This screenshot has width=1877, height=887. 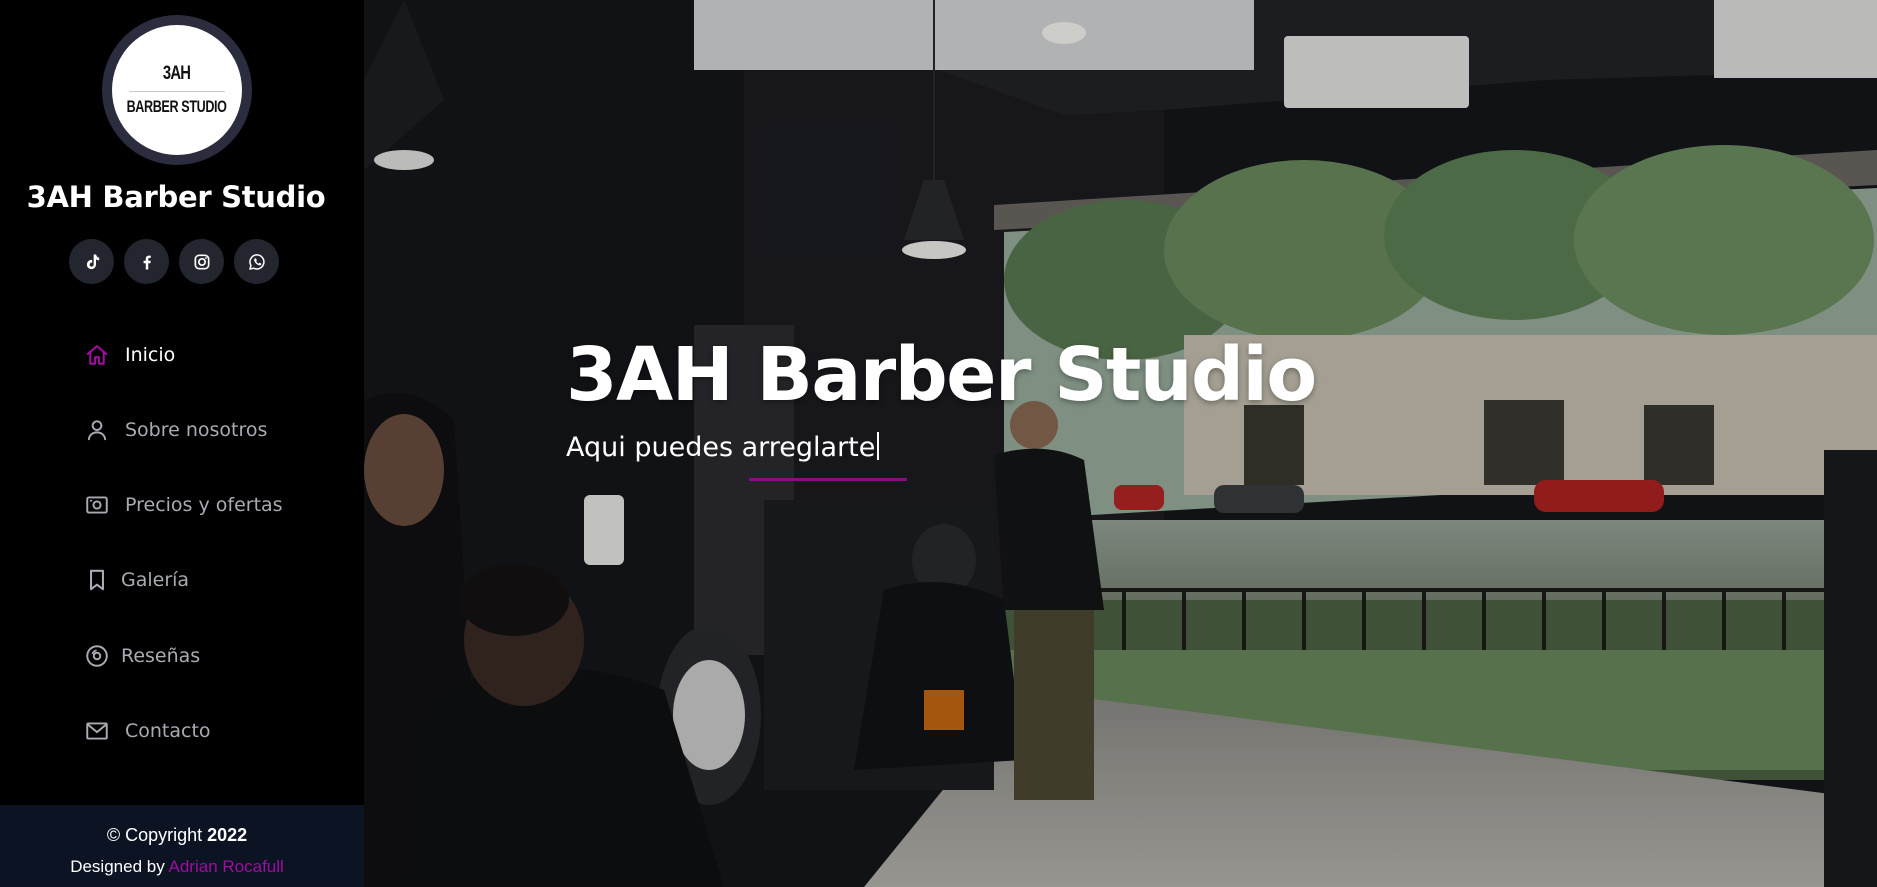 I want to click on nav-label-contacto: Contacto, so click(x=168, y=731).